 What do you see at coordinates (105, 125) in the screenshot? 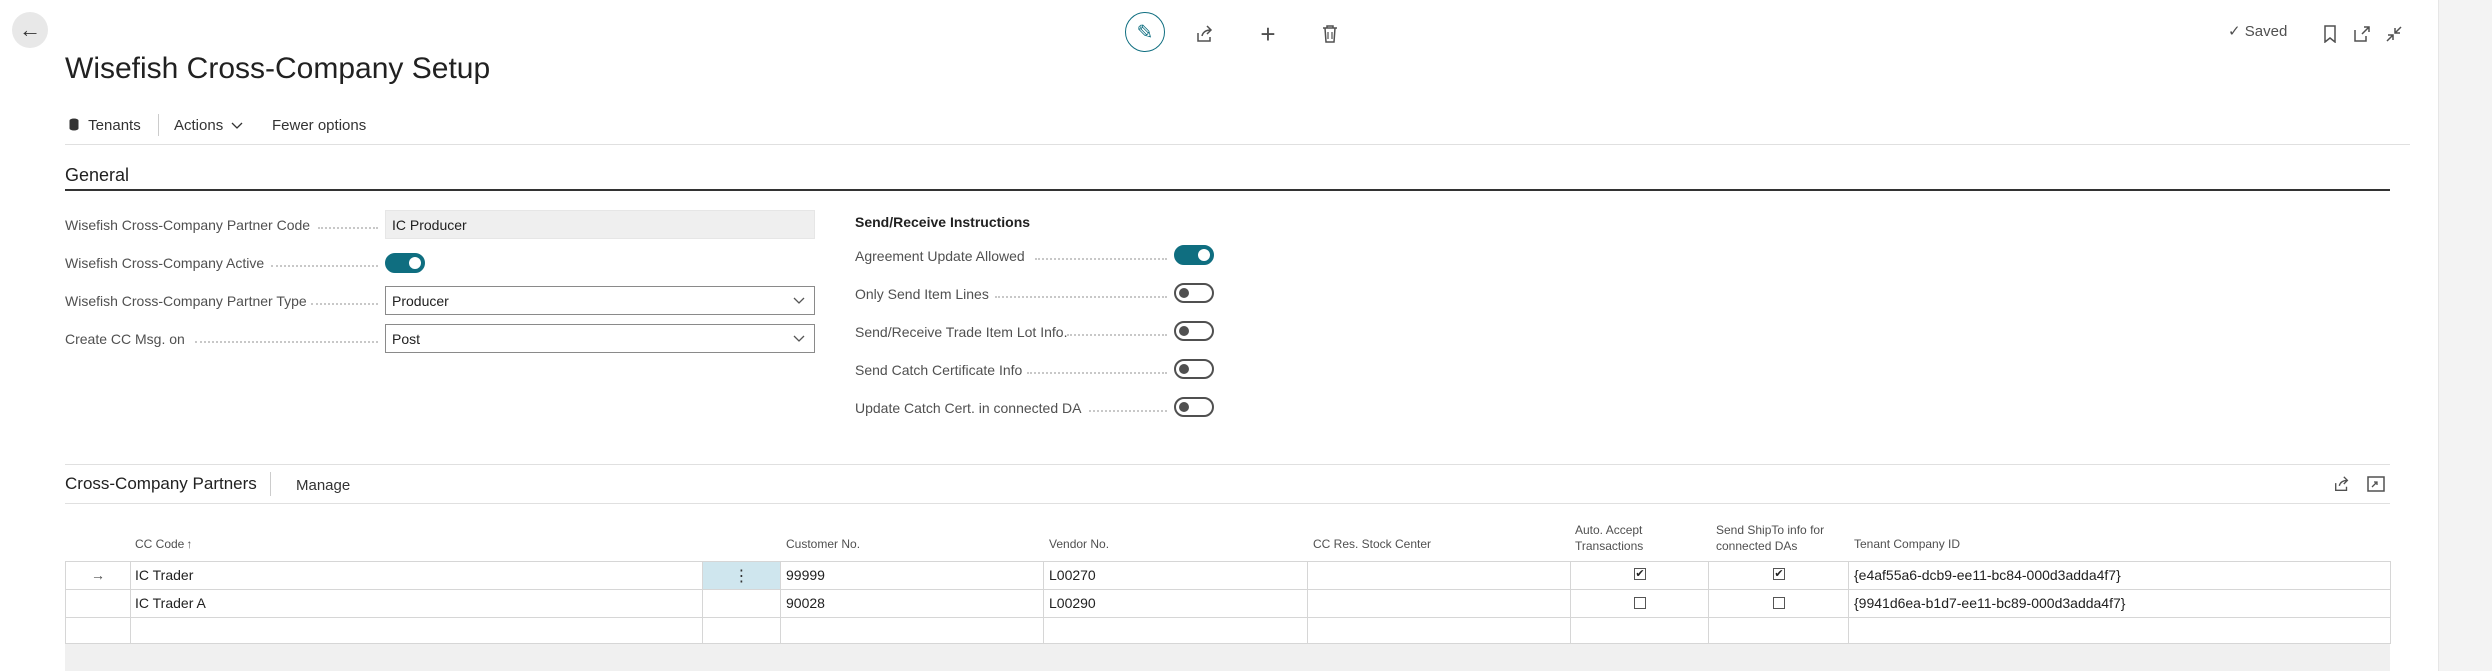
I see `tenants-action: Tenants` at bounding box center [105, 125].